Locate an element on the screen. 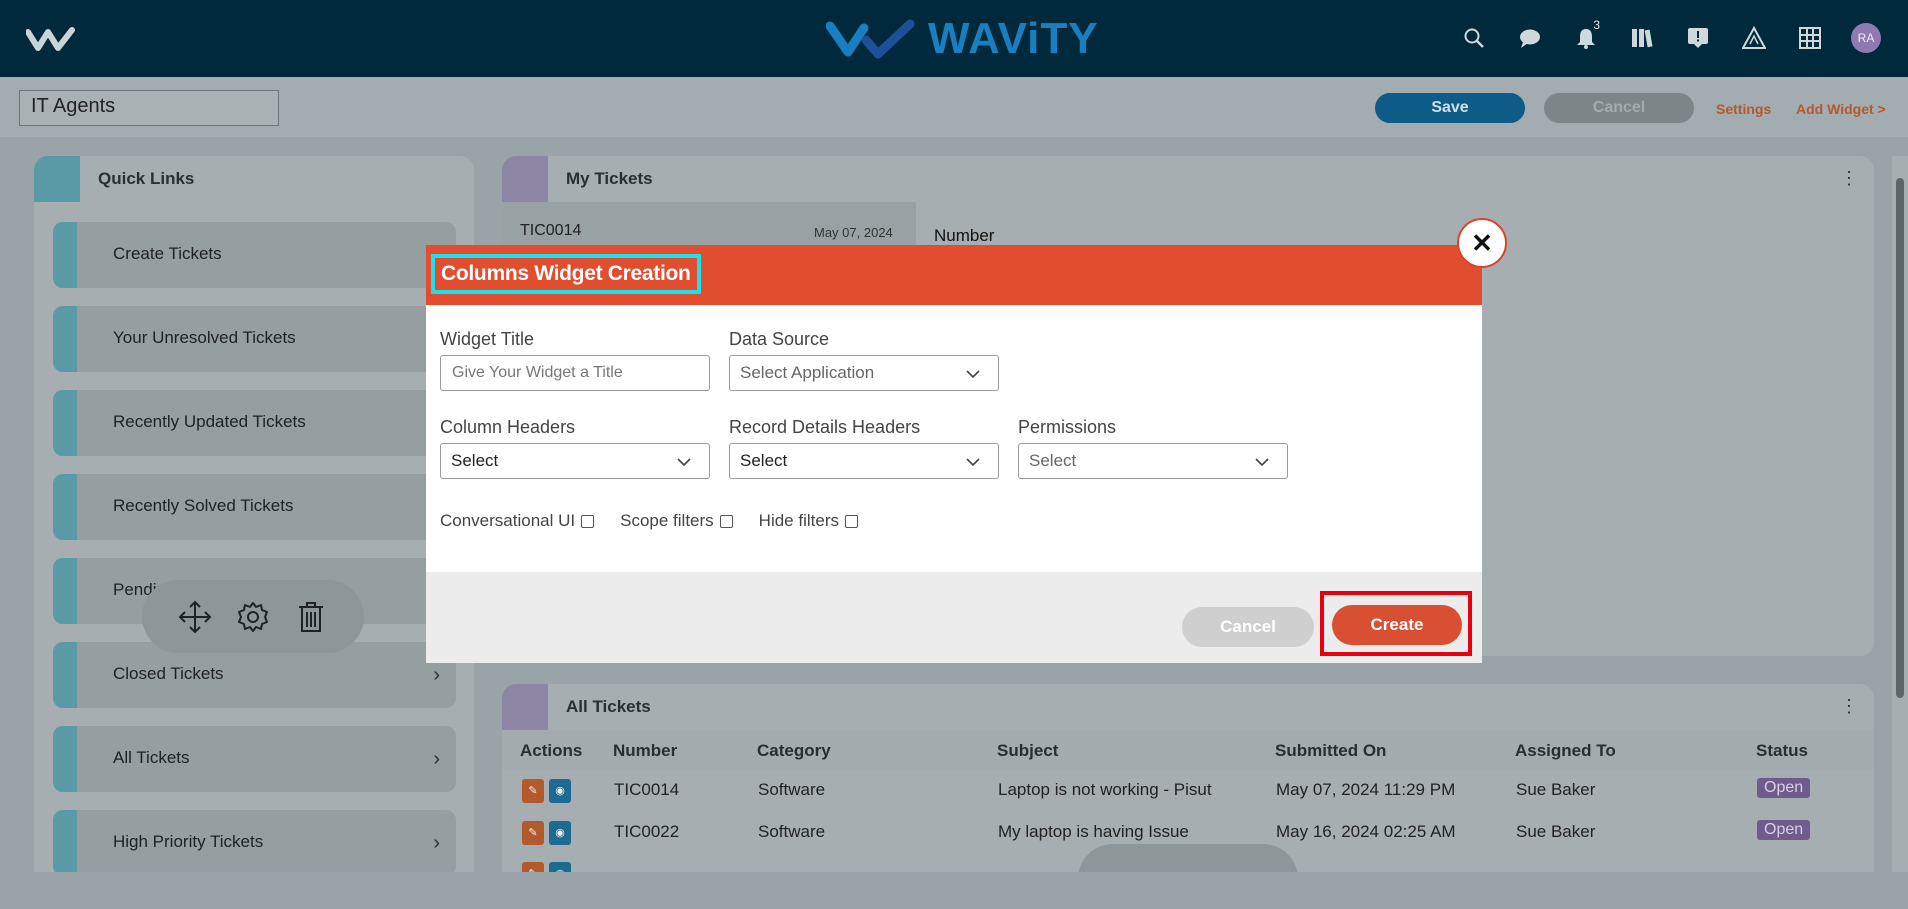 Image resolution: width=1908 pixels, height=909 pixels. create-button: Create is located at coordinates (1397, 625).